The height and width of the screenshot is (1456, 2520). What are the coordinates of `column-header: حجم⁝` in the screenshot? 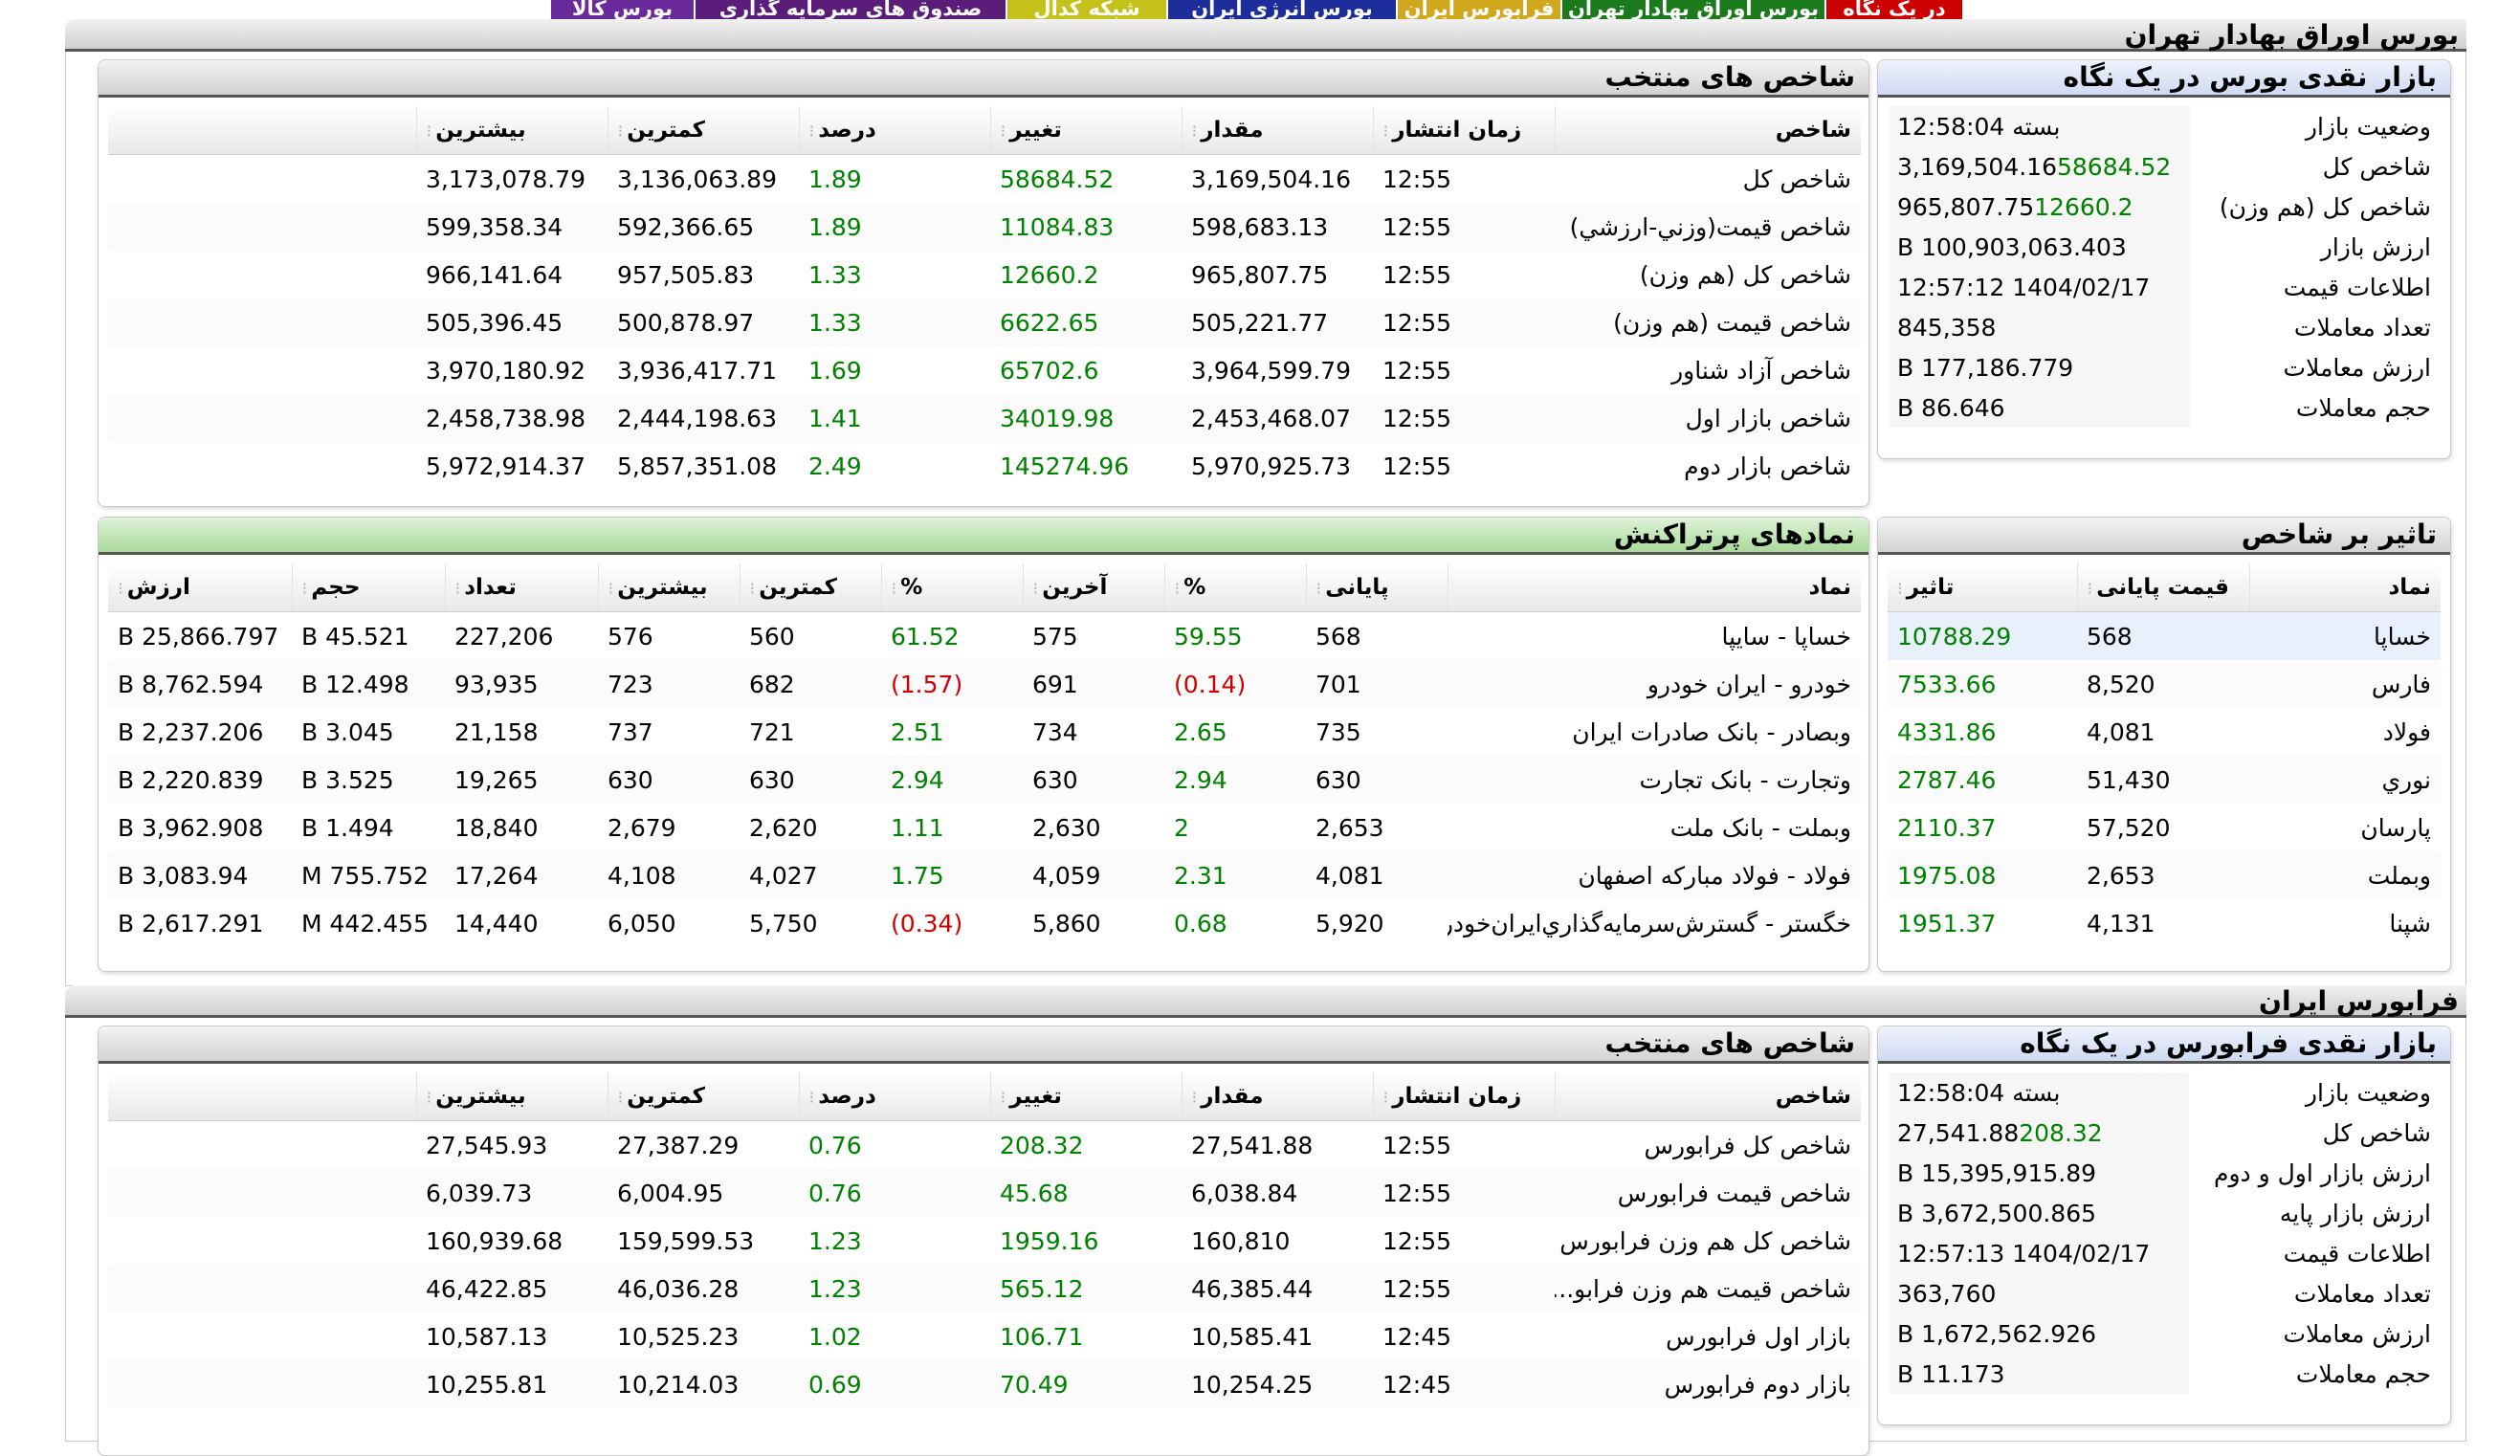 It's located at (369, 587).